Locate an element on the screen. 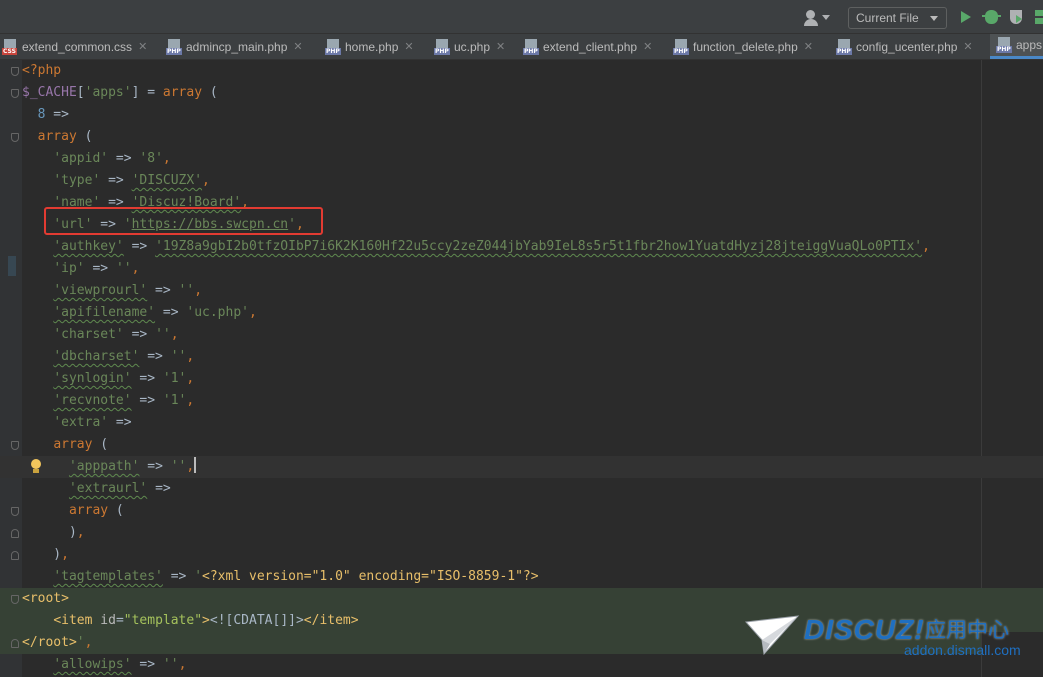 Image resolution: width=1043 pixels, height=677 pixels. tab-label: function_delete.php is located at coordinates (745, 46).